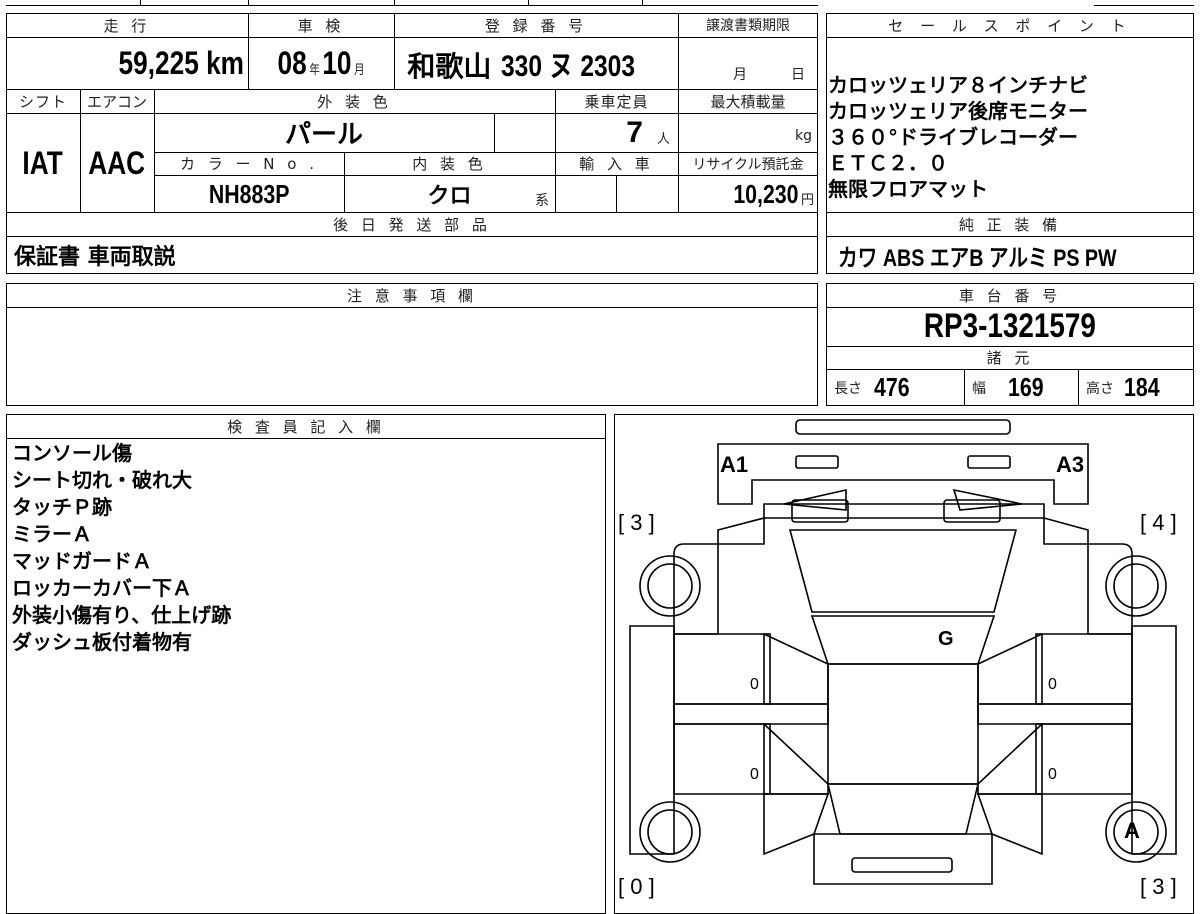  Describe the element at coordinates (892, 387) in the screenshot. I see `length-value: 476` at that location.